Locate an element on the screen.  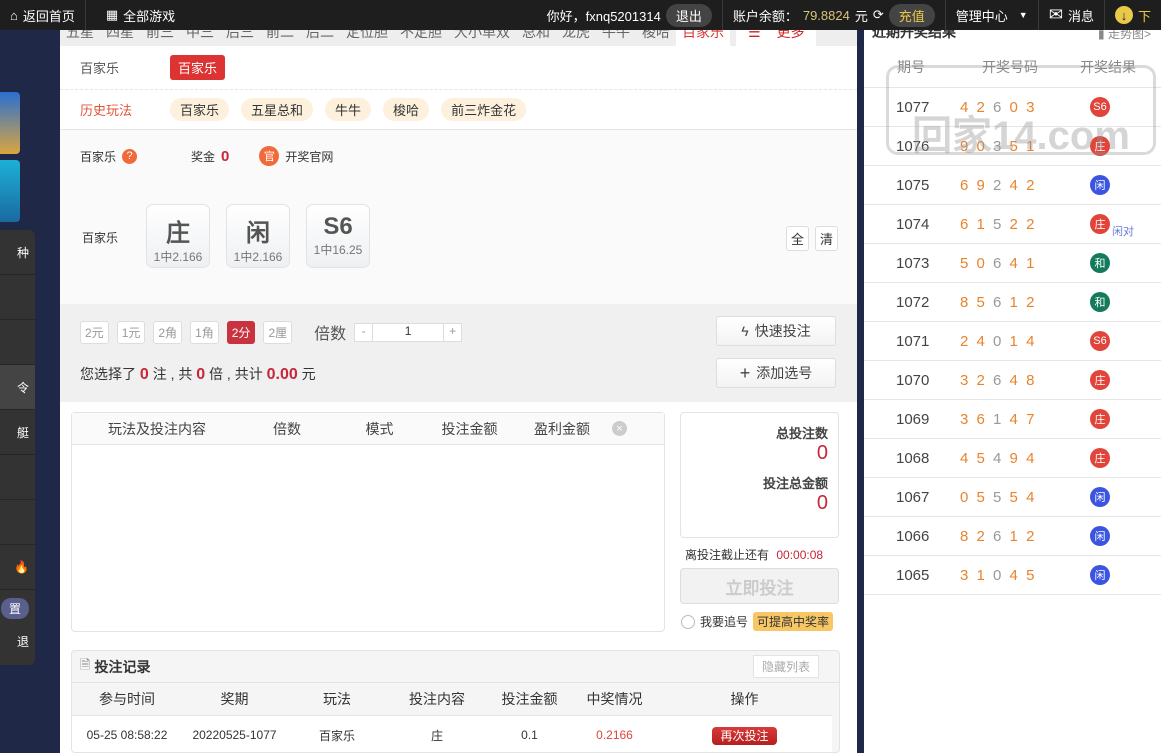
draw-digit: 6 is located at coordinates (965, 224).